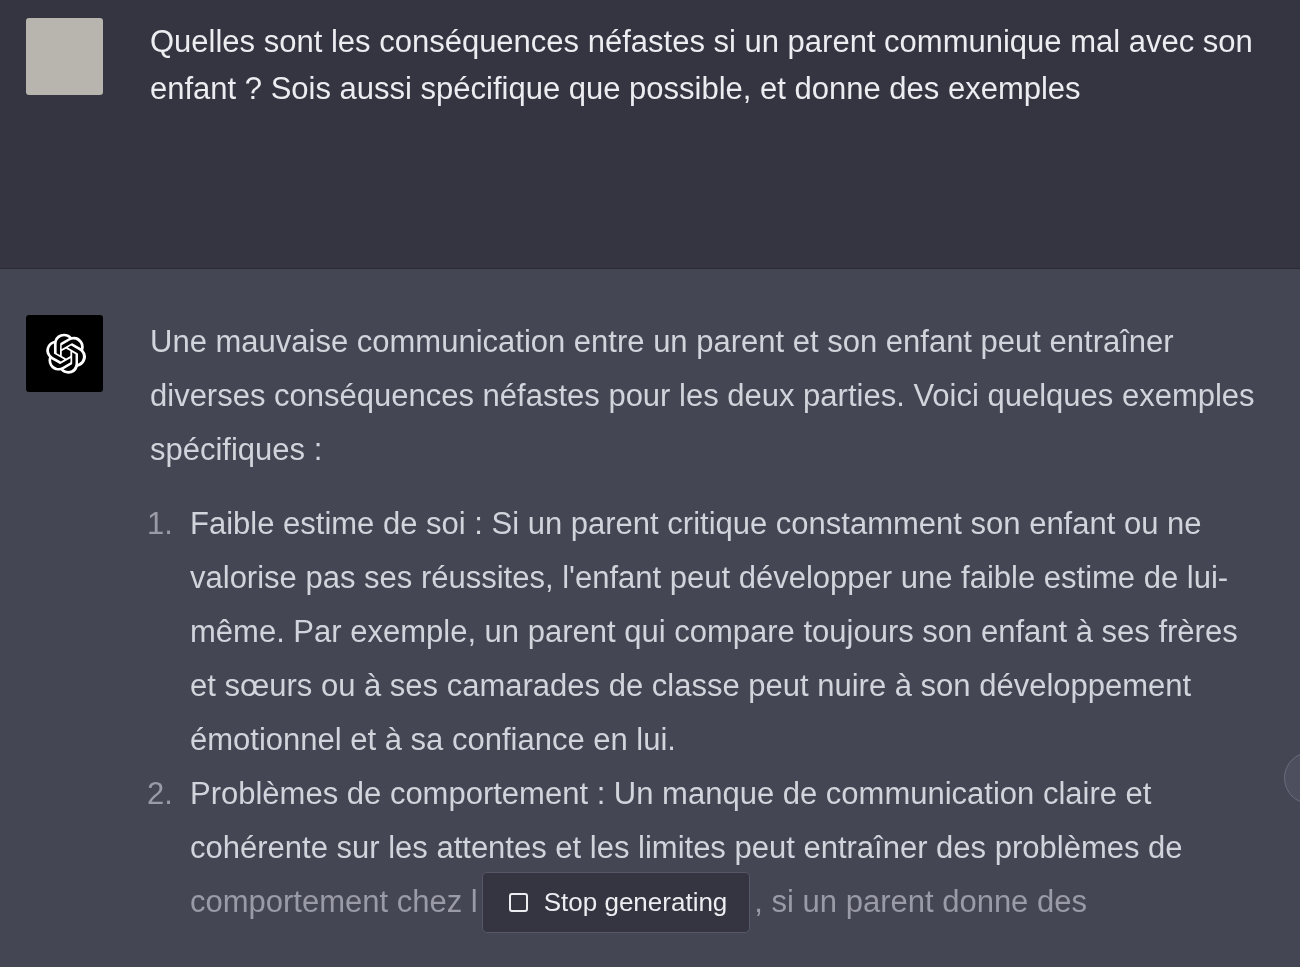 This screenshot has width=1300, height=967. What do you see at coordinates (518, 902) in the screenshot?
I see `stop-square-icon` at bounding box center [518, 902].